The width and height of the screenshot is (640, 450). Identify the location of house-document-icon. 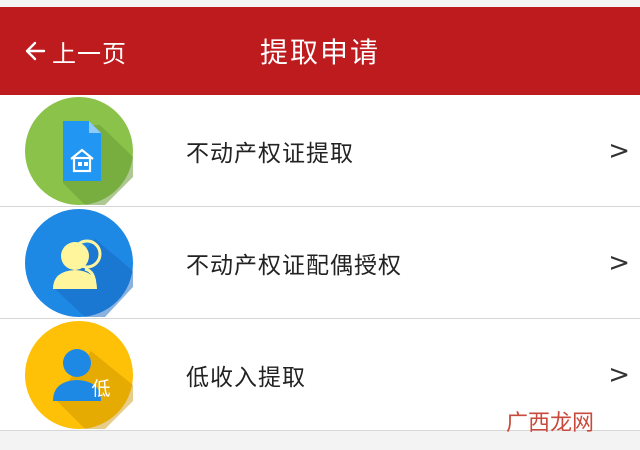
(79, 151).